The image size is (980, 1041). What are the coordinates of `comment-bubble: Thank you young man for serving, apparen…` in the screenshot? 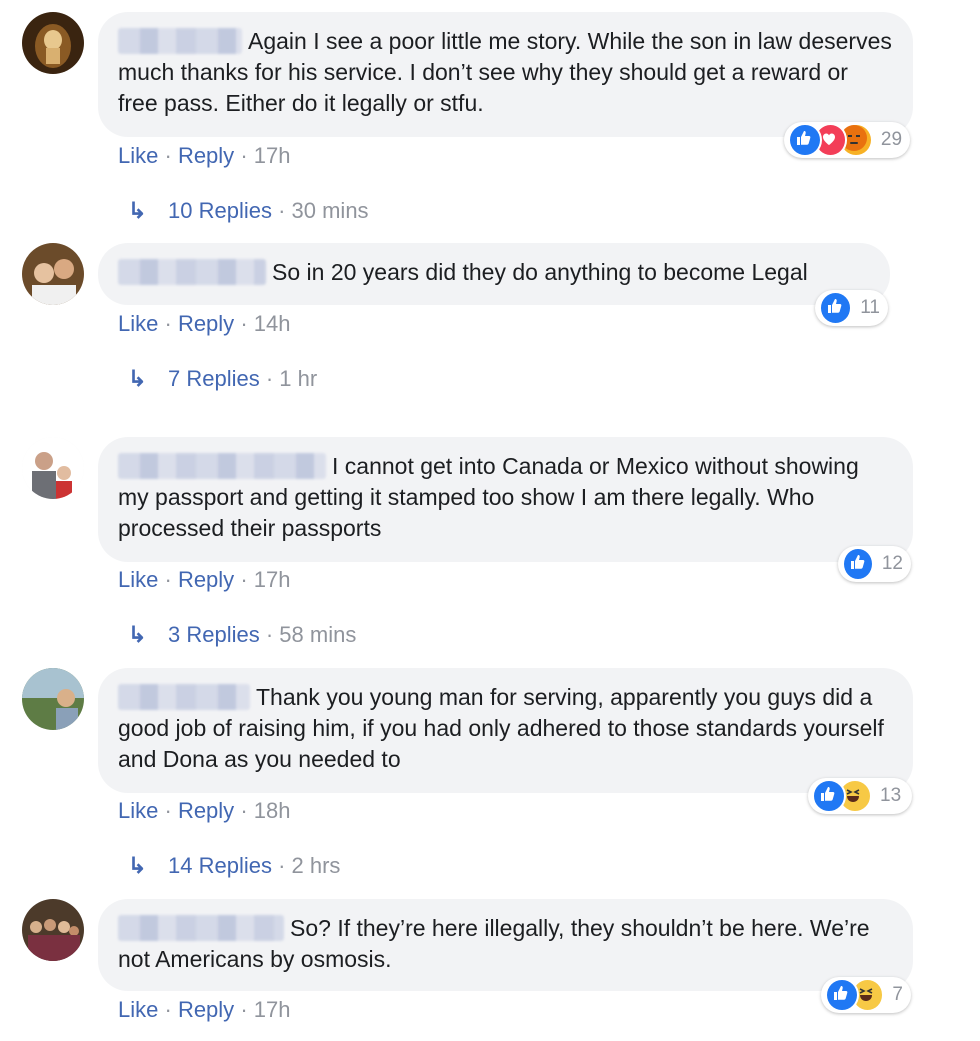 It's located at (505, 730).